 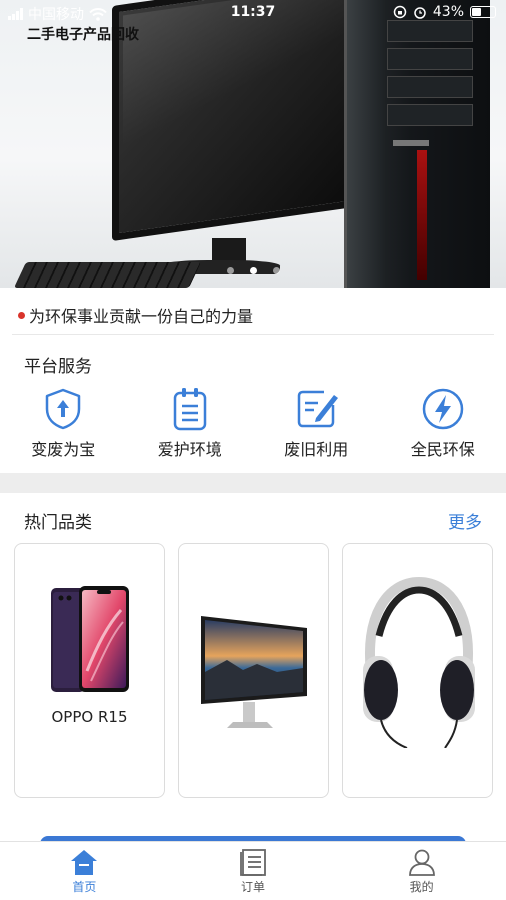 I want to click on tab-home: 首页, so click(x=84, y=871).